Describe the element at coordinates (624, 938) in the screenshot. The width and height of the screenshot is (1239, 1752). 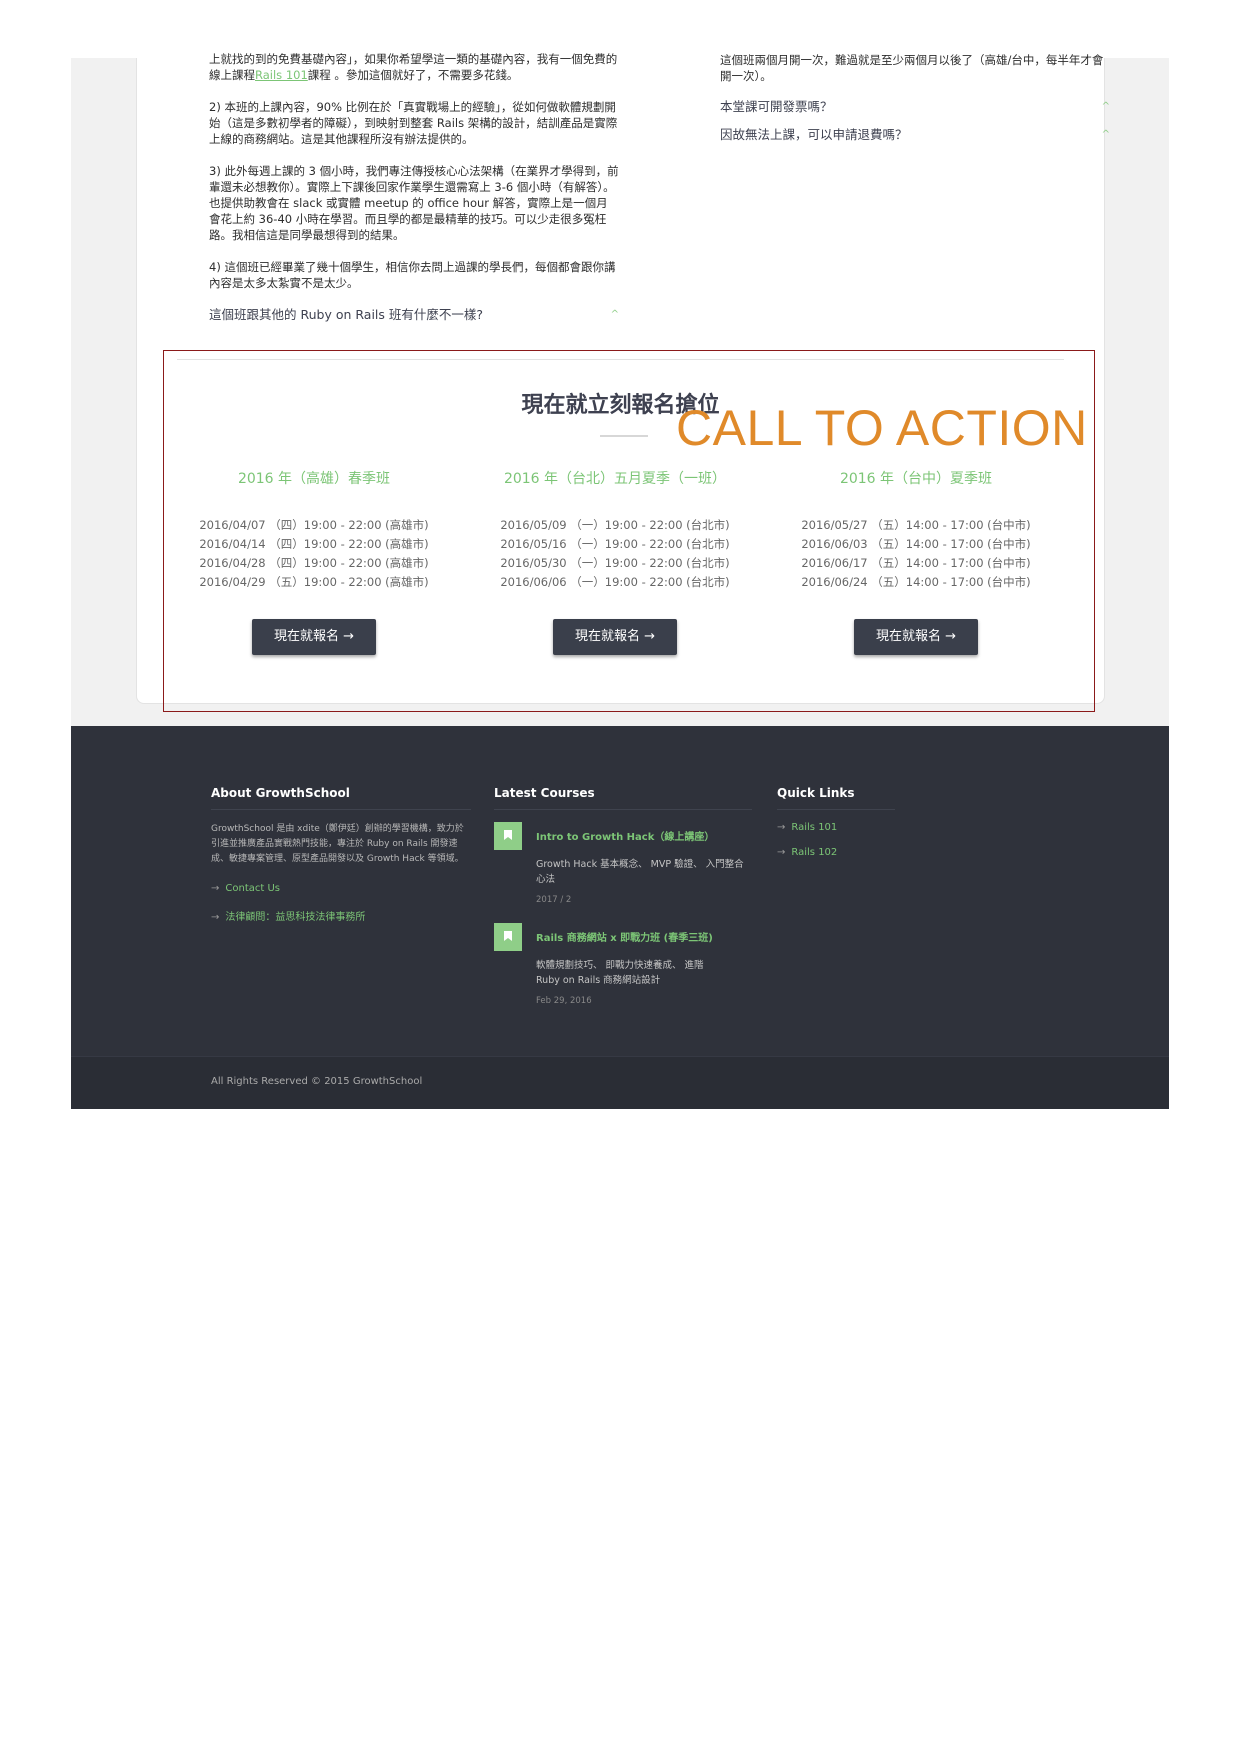
I see `course-title: Rails 商務網站 x 即戰力班 (春季三班)` at that location.